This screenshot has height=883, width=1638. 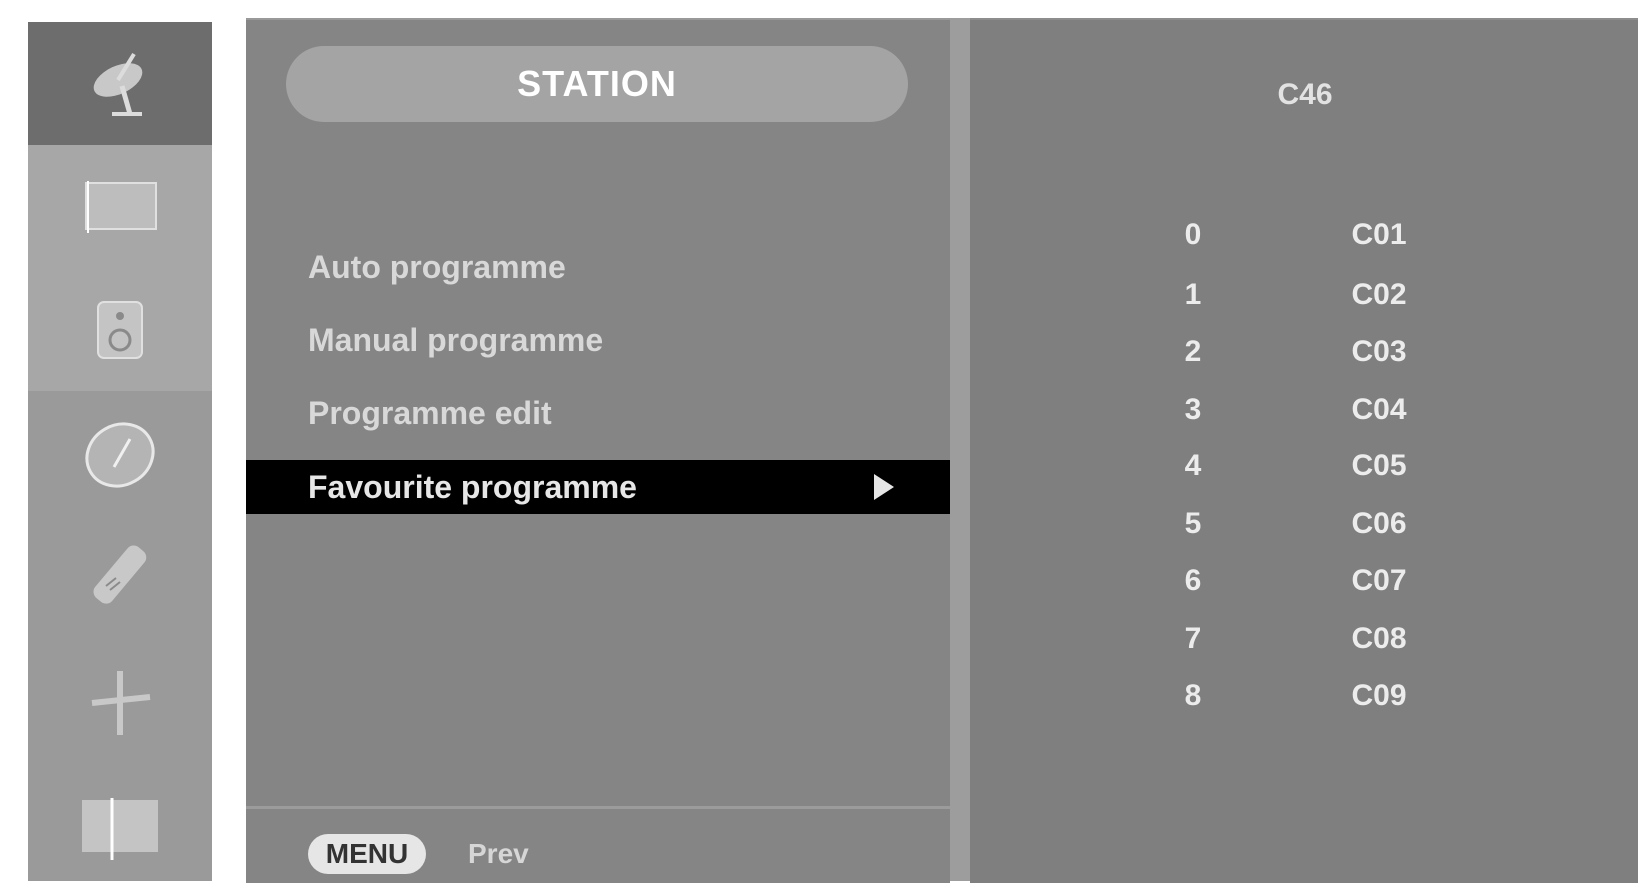 I want to click on special-tab, so click(x=120, y=575).